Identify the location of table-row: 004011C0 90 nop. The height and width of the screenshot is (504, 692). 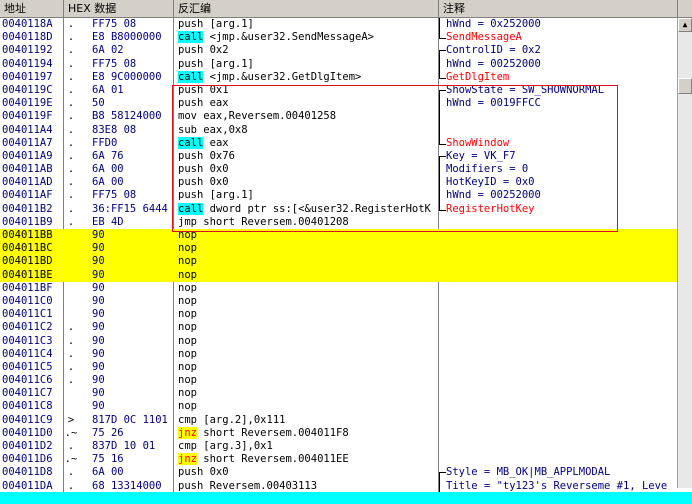
(339, 301).